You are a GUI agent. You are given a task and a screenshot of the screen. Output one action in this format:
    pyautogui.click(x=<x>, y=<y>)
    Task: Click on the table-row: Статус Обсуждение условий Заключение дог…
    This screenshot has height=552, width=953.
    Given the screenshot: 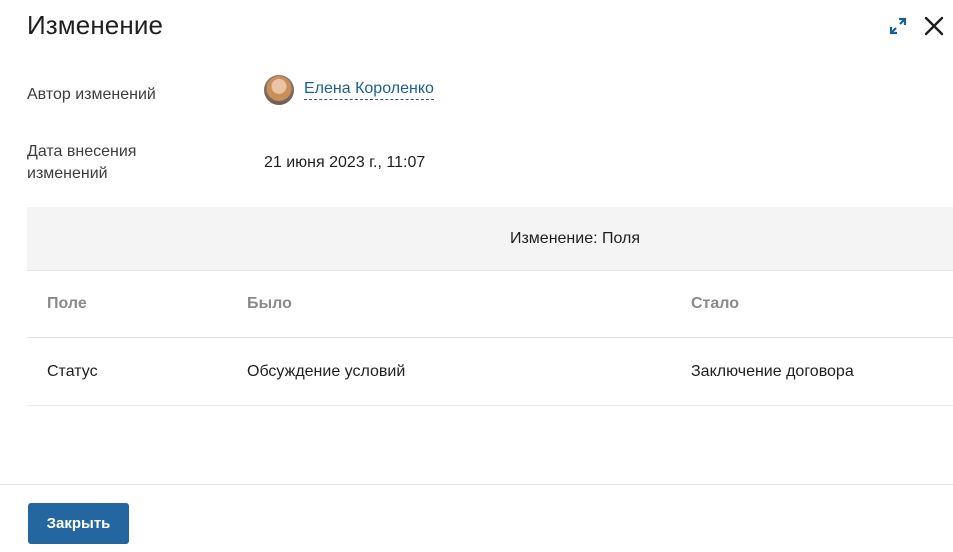 What is the action you would take?
    pyautogui.click(x=490, y=372)
    